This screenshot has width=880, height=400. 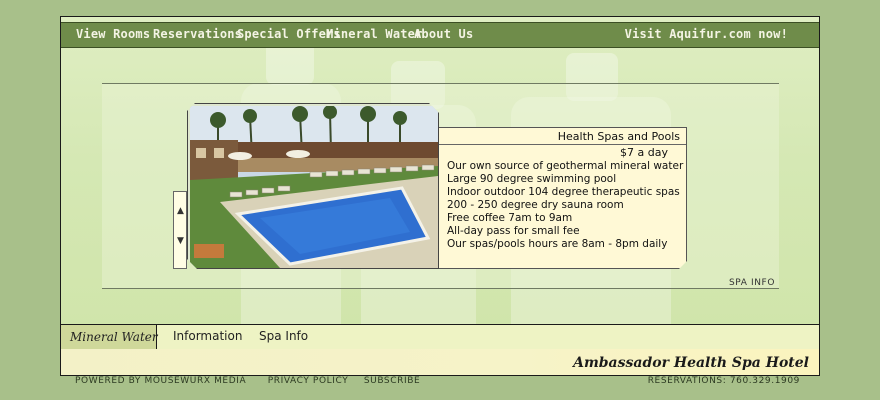 I want to click on photo-scroll-strip: ▲ ▼, so click(x=180, y=230).